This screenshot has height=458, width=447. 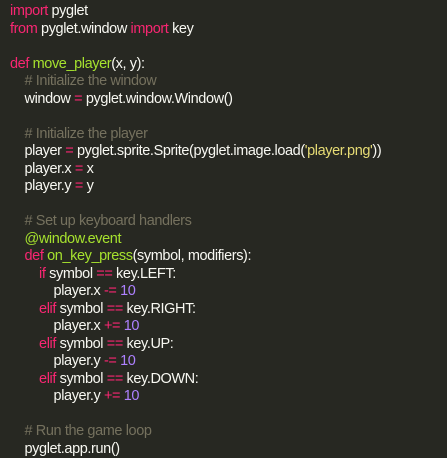 I want to click on code-token: key.LEFT:, so click(x=143, y=274).